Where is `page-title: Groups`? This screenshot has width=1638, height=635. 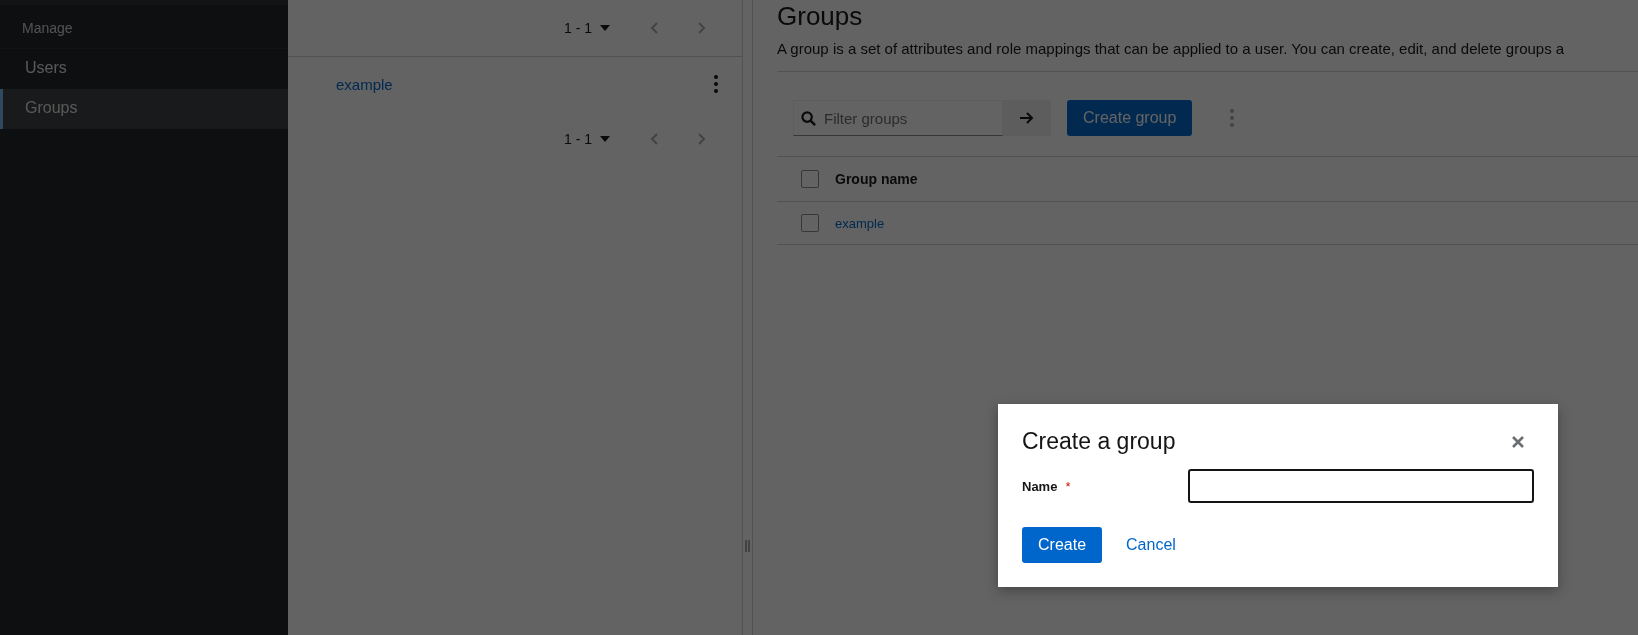 page-title: Groups is located at coordinates (820, 16).